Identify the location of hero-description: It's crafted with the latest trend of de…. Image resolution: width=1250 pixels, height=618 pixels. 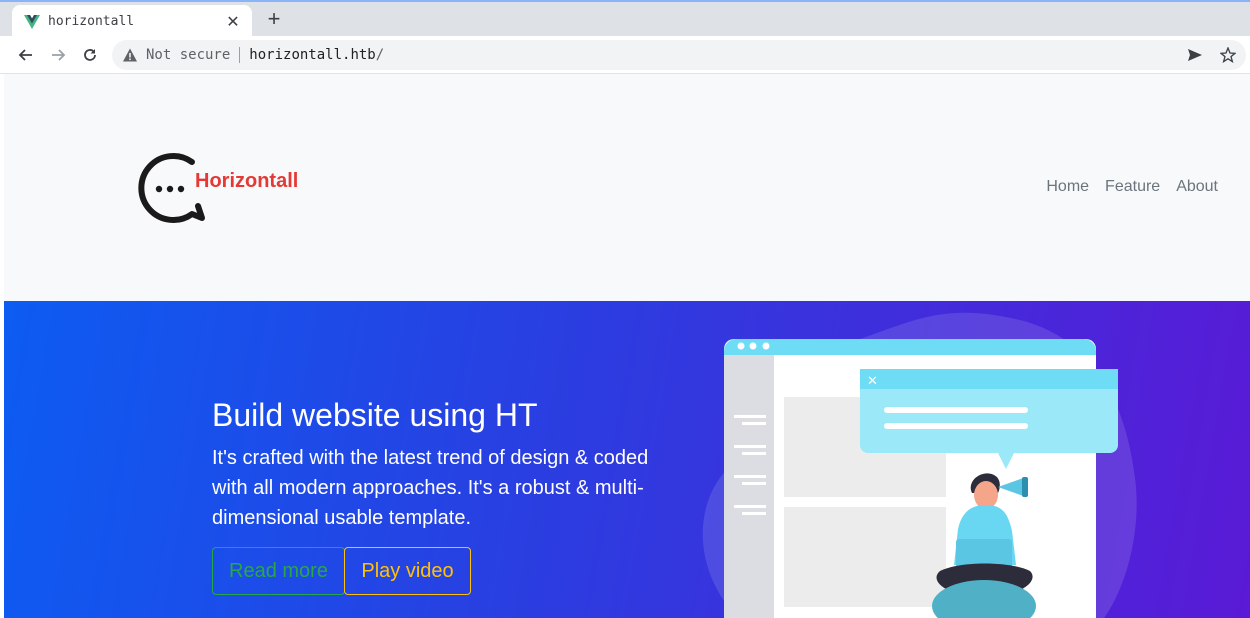
(430, 488).